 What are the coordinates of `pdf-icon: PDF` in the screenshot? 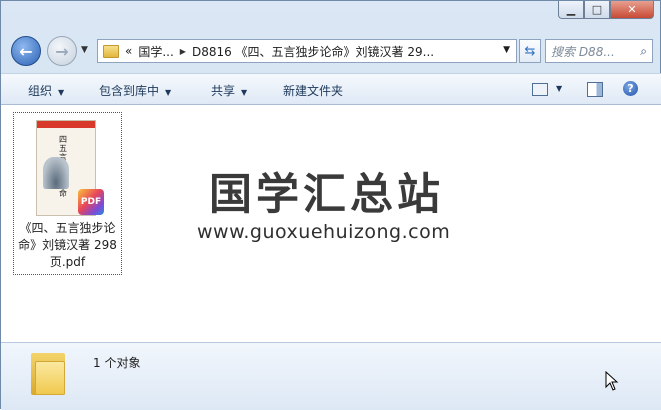 It's located at (91, 202).